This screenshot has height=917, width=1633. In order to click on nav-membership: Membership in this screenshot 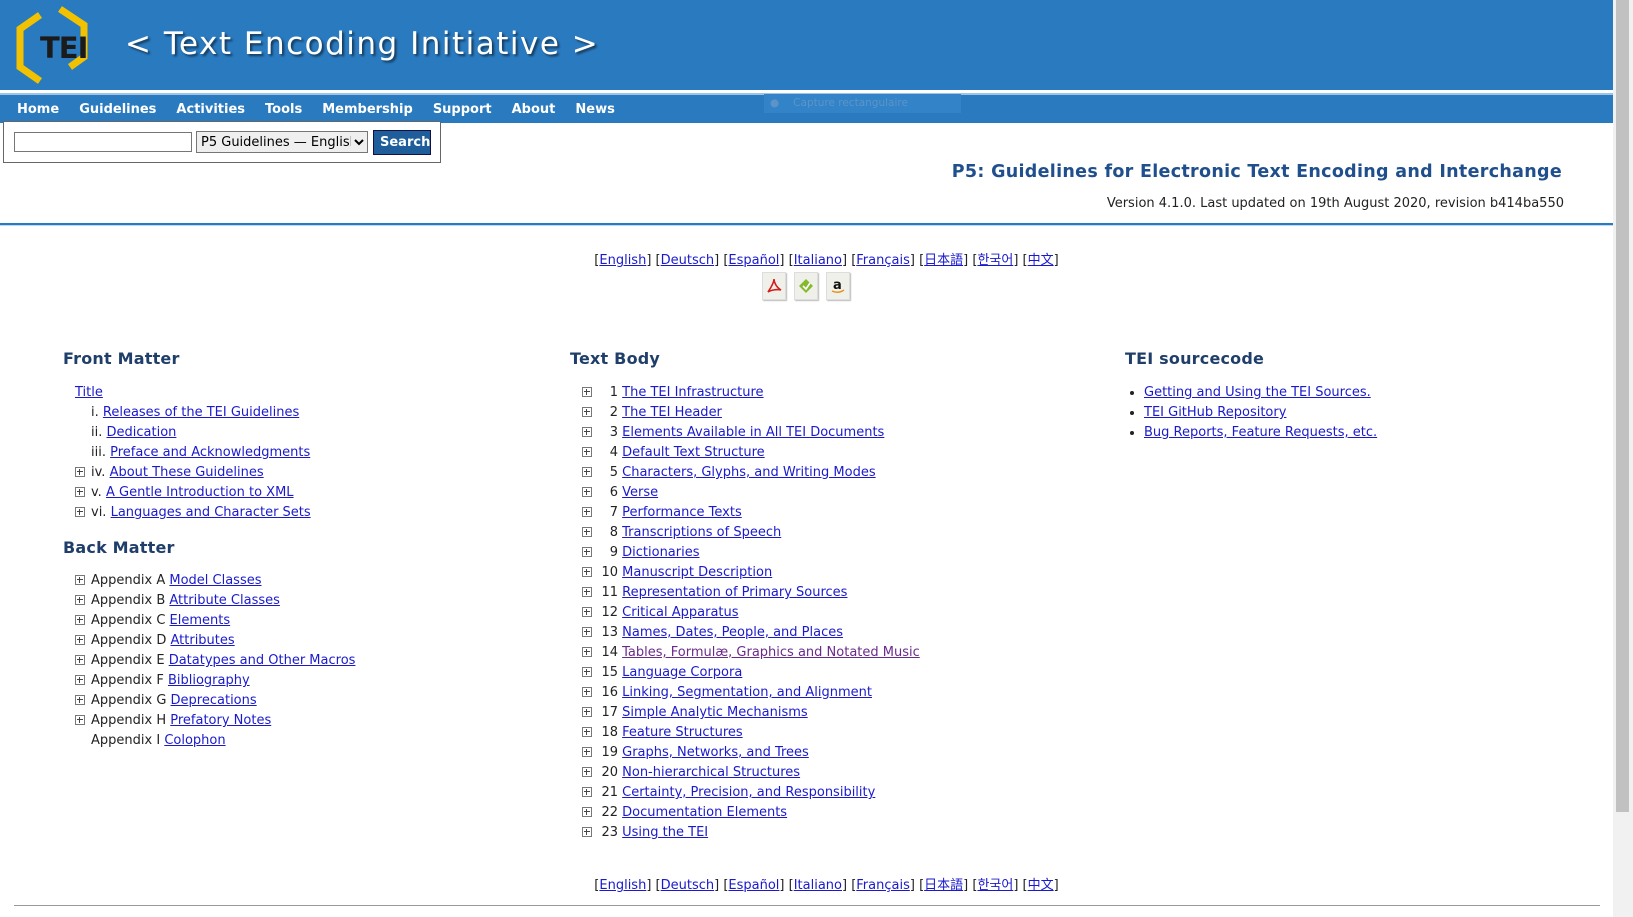, I will do `click(367, 106)`.